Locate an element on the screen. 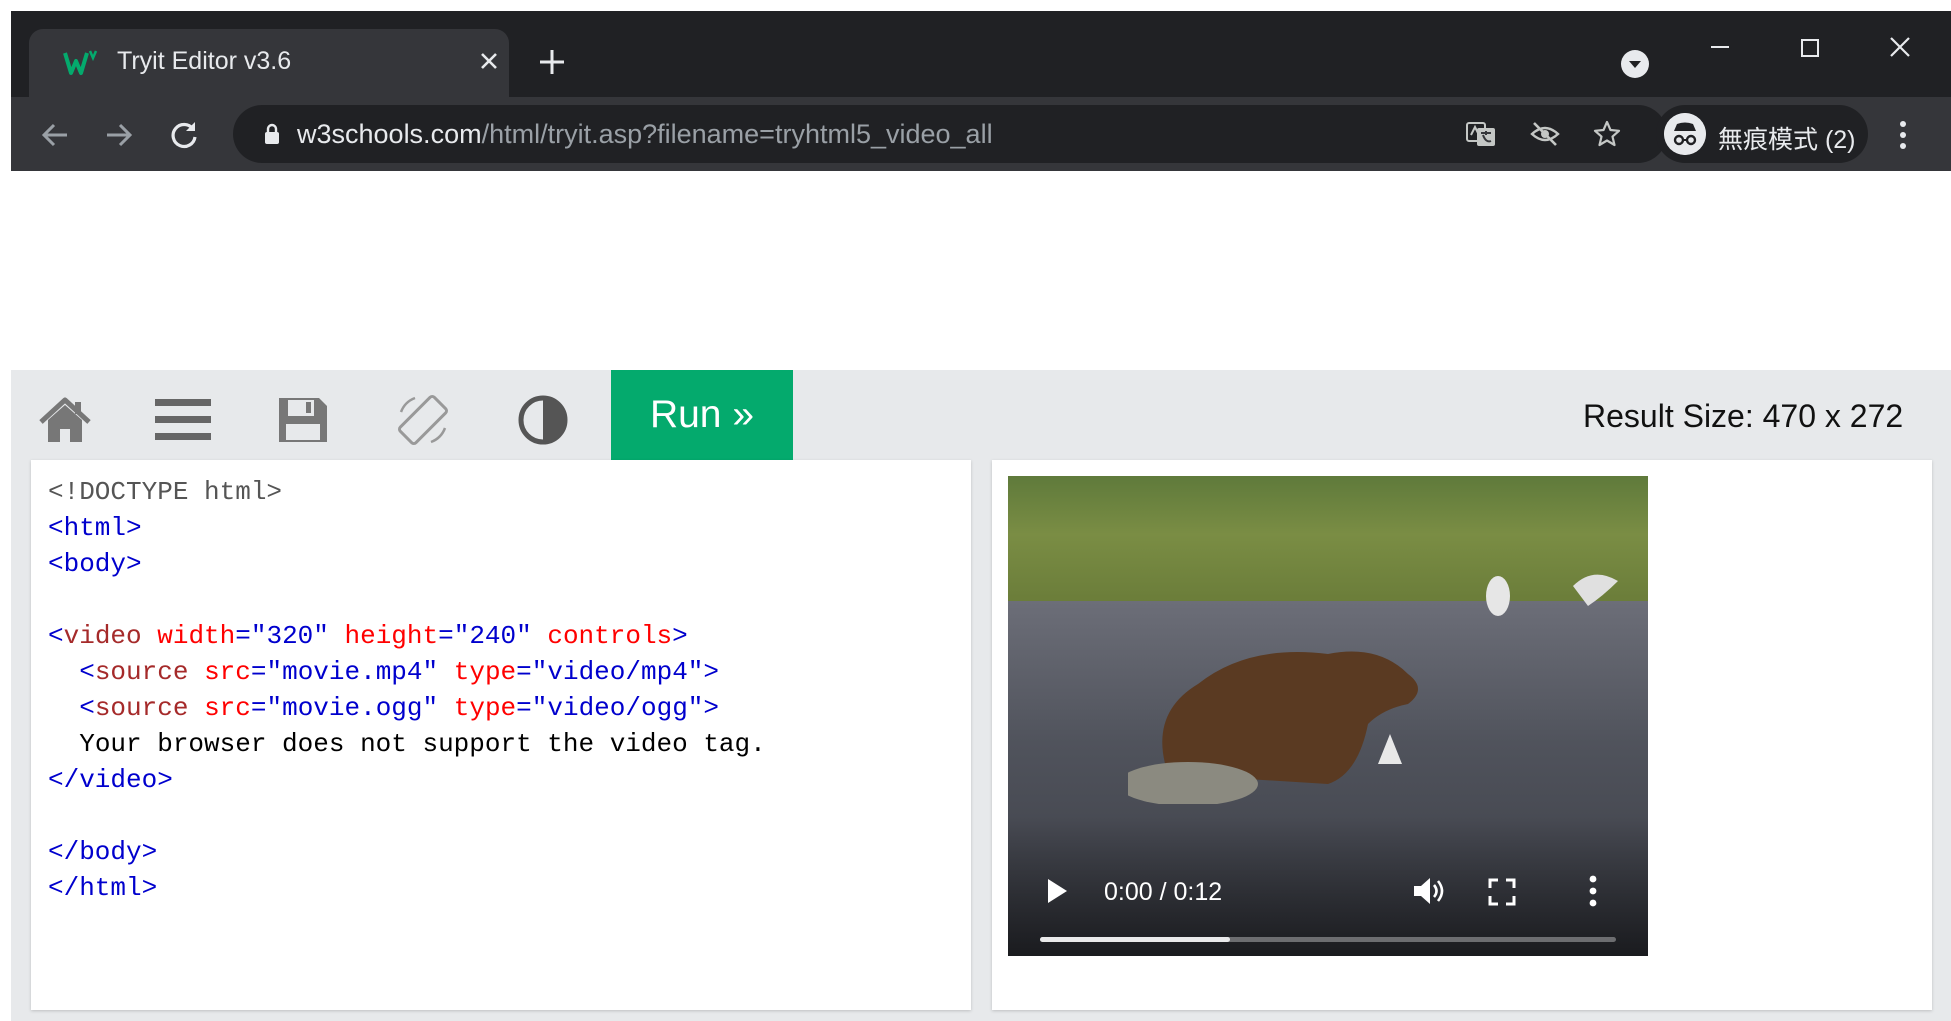  code-controls-attr: controls is located at coordinates (610, 636).